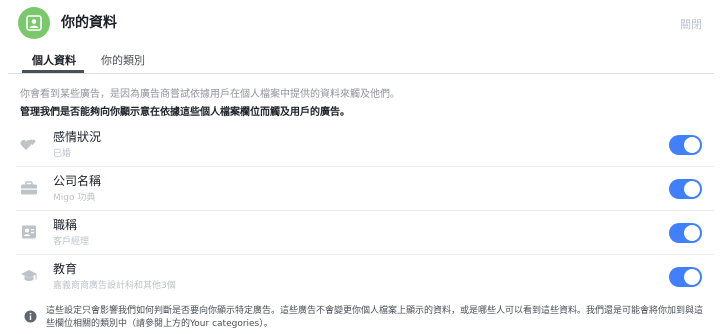  Describe the element at coordinates (123, 60) in the screenshot. I see `tab-your-categories: 你的類別` at that location.